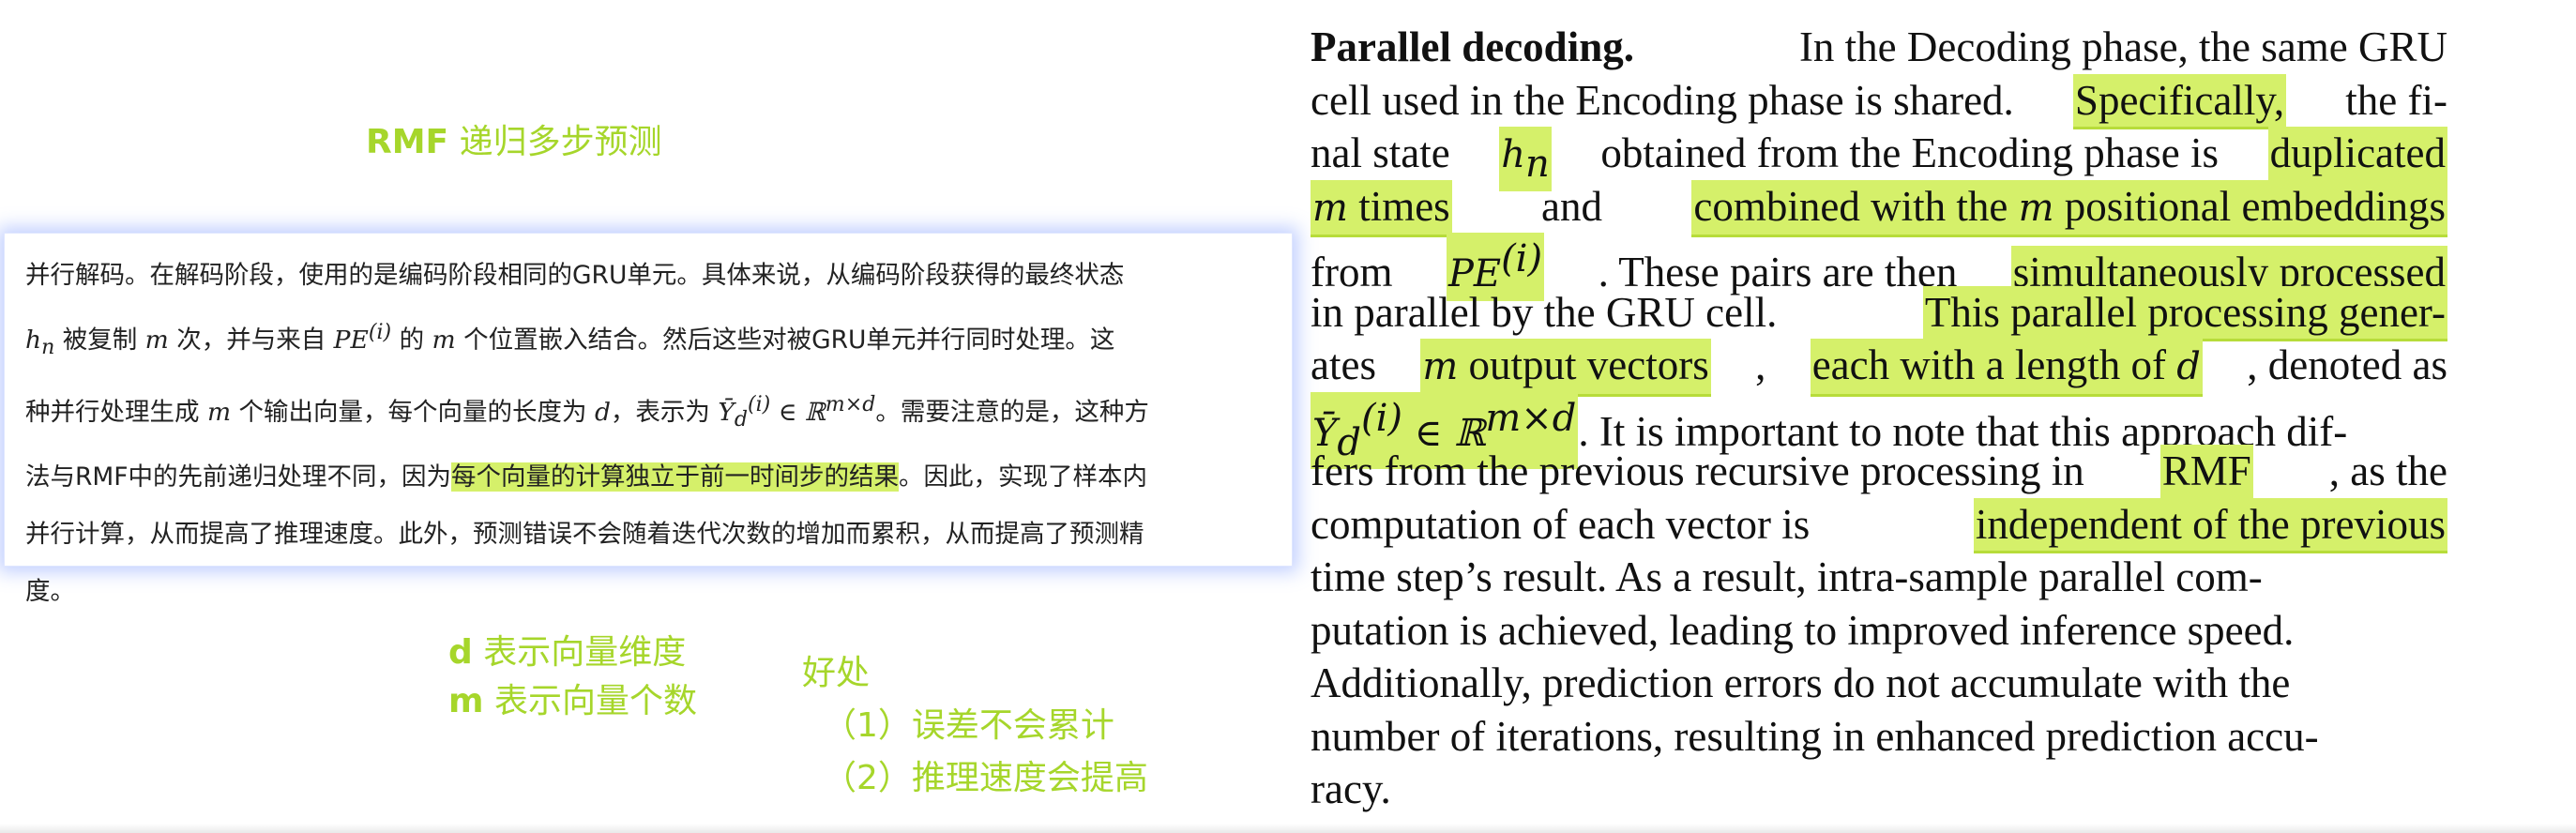 The width and height of the screenshot is (2576, 833). What do you see at coordinates (985, 778) in the screenshot?
I see `benefit-item: （2）推理速度会提高` at bounding box center [985, 778].